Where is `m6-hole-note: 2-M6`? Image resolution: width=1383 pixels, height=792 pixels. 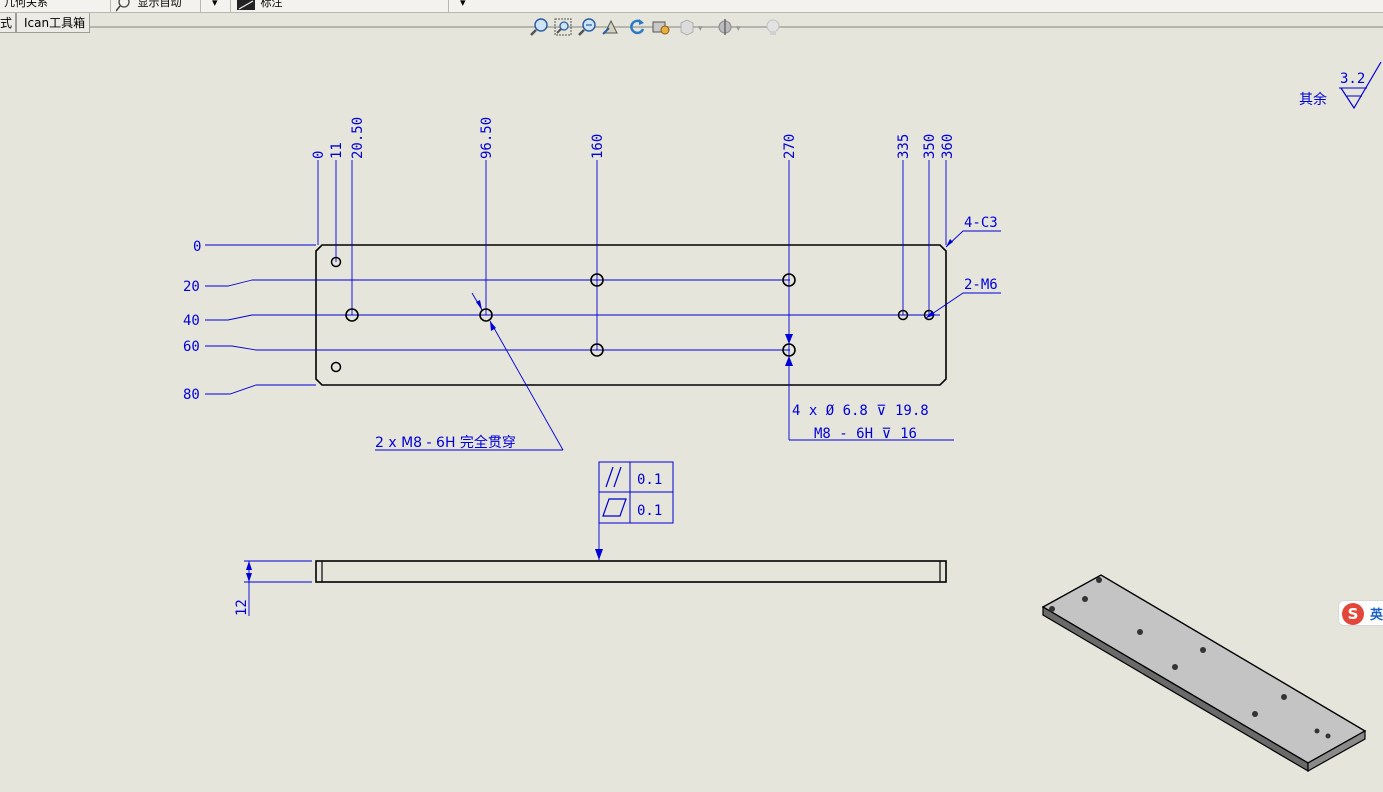
m6-hole-note: 2-M6 is located at coordinates (981, 285).